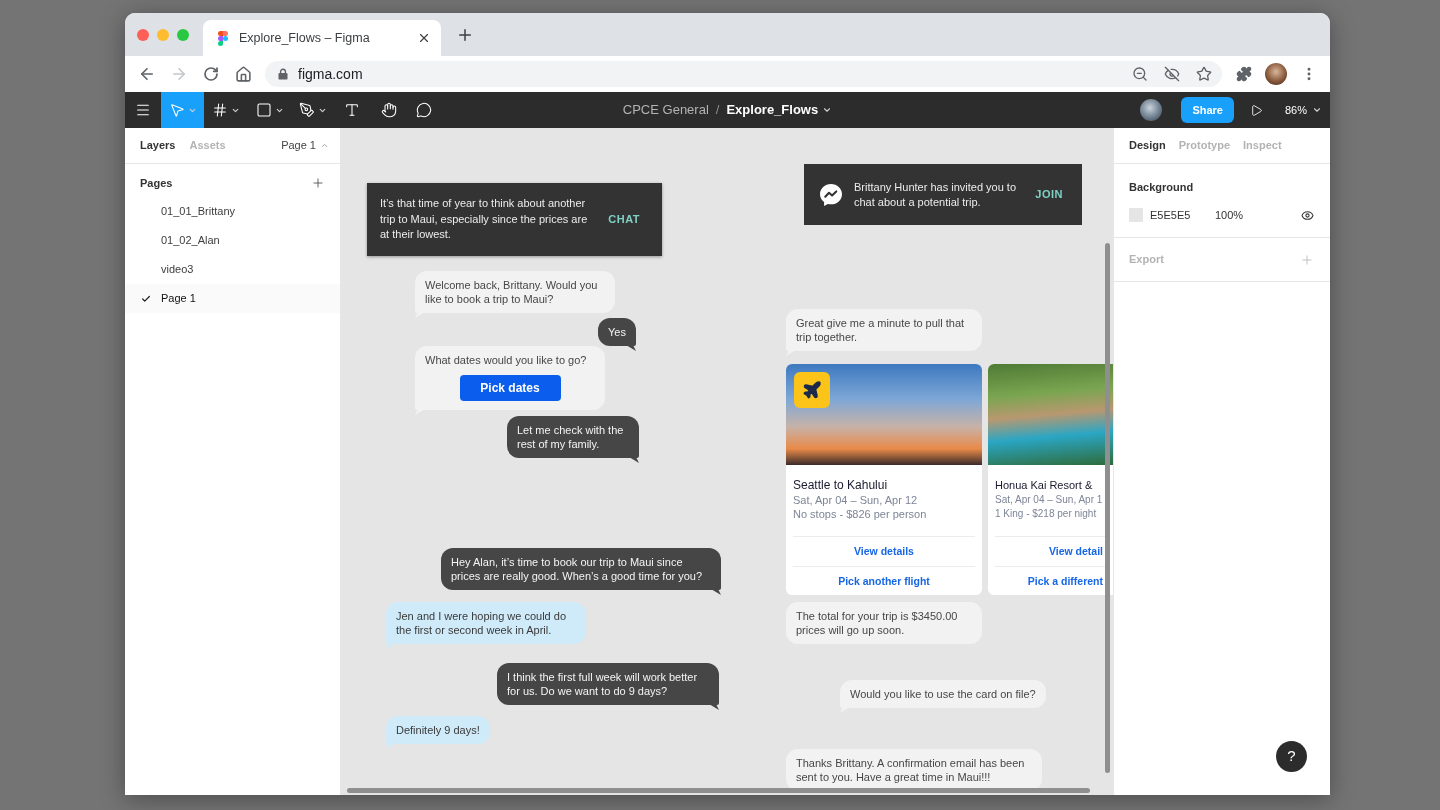 This screenshot has width=1440, height=810. What do you see at coordinates (884, 581) in the screenshot?
I see `card-action-link: Pick another flight` at bounding box center [884, 581].